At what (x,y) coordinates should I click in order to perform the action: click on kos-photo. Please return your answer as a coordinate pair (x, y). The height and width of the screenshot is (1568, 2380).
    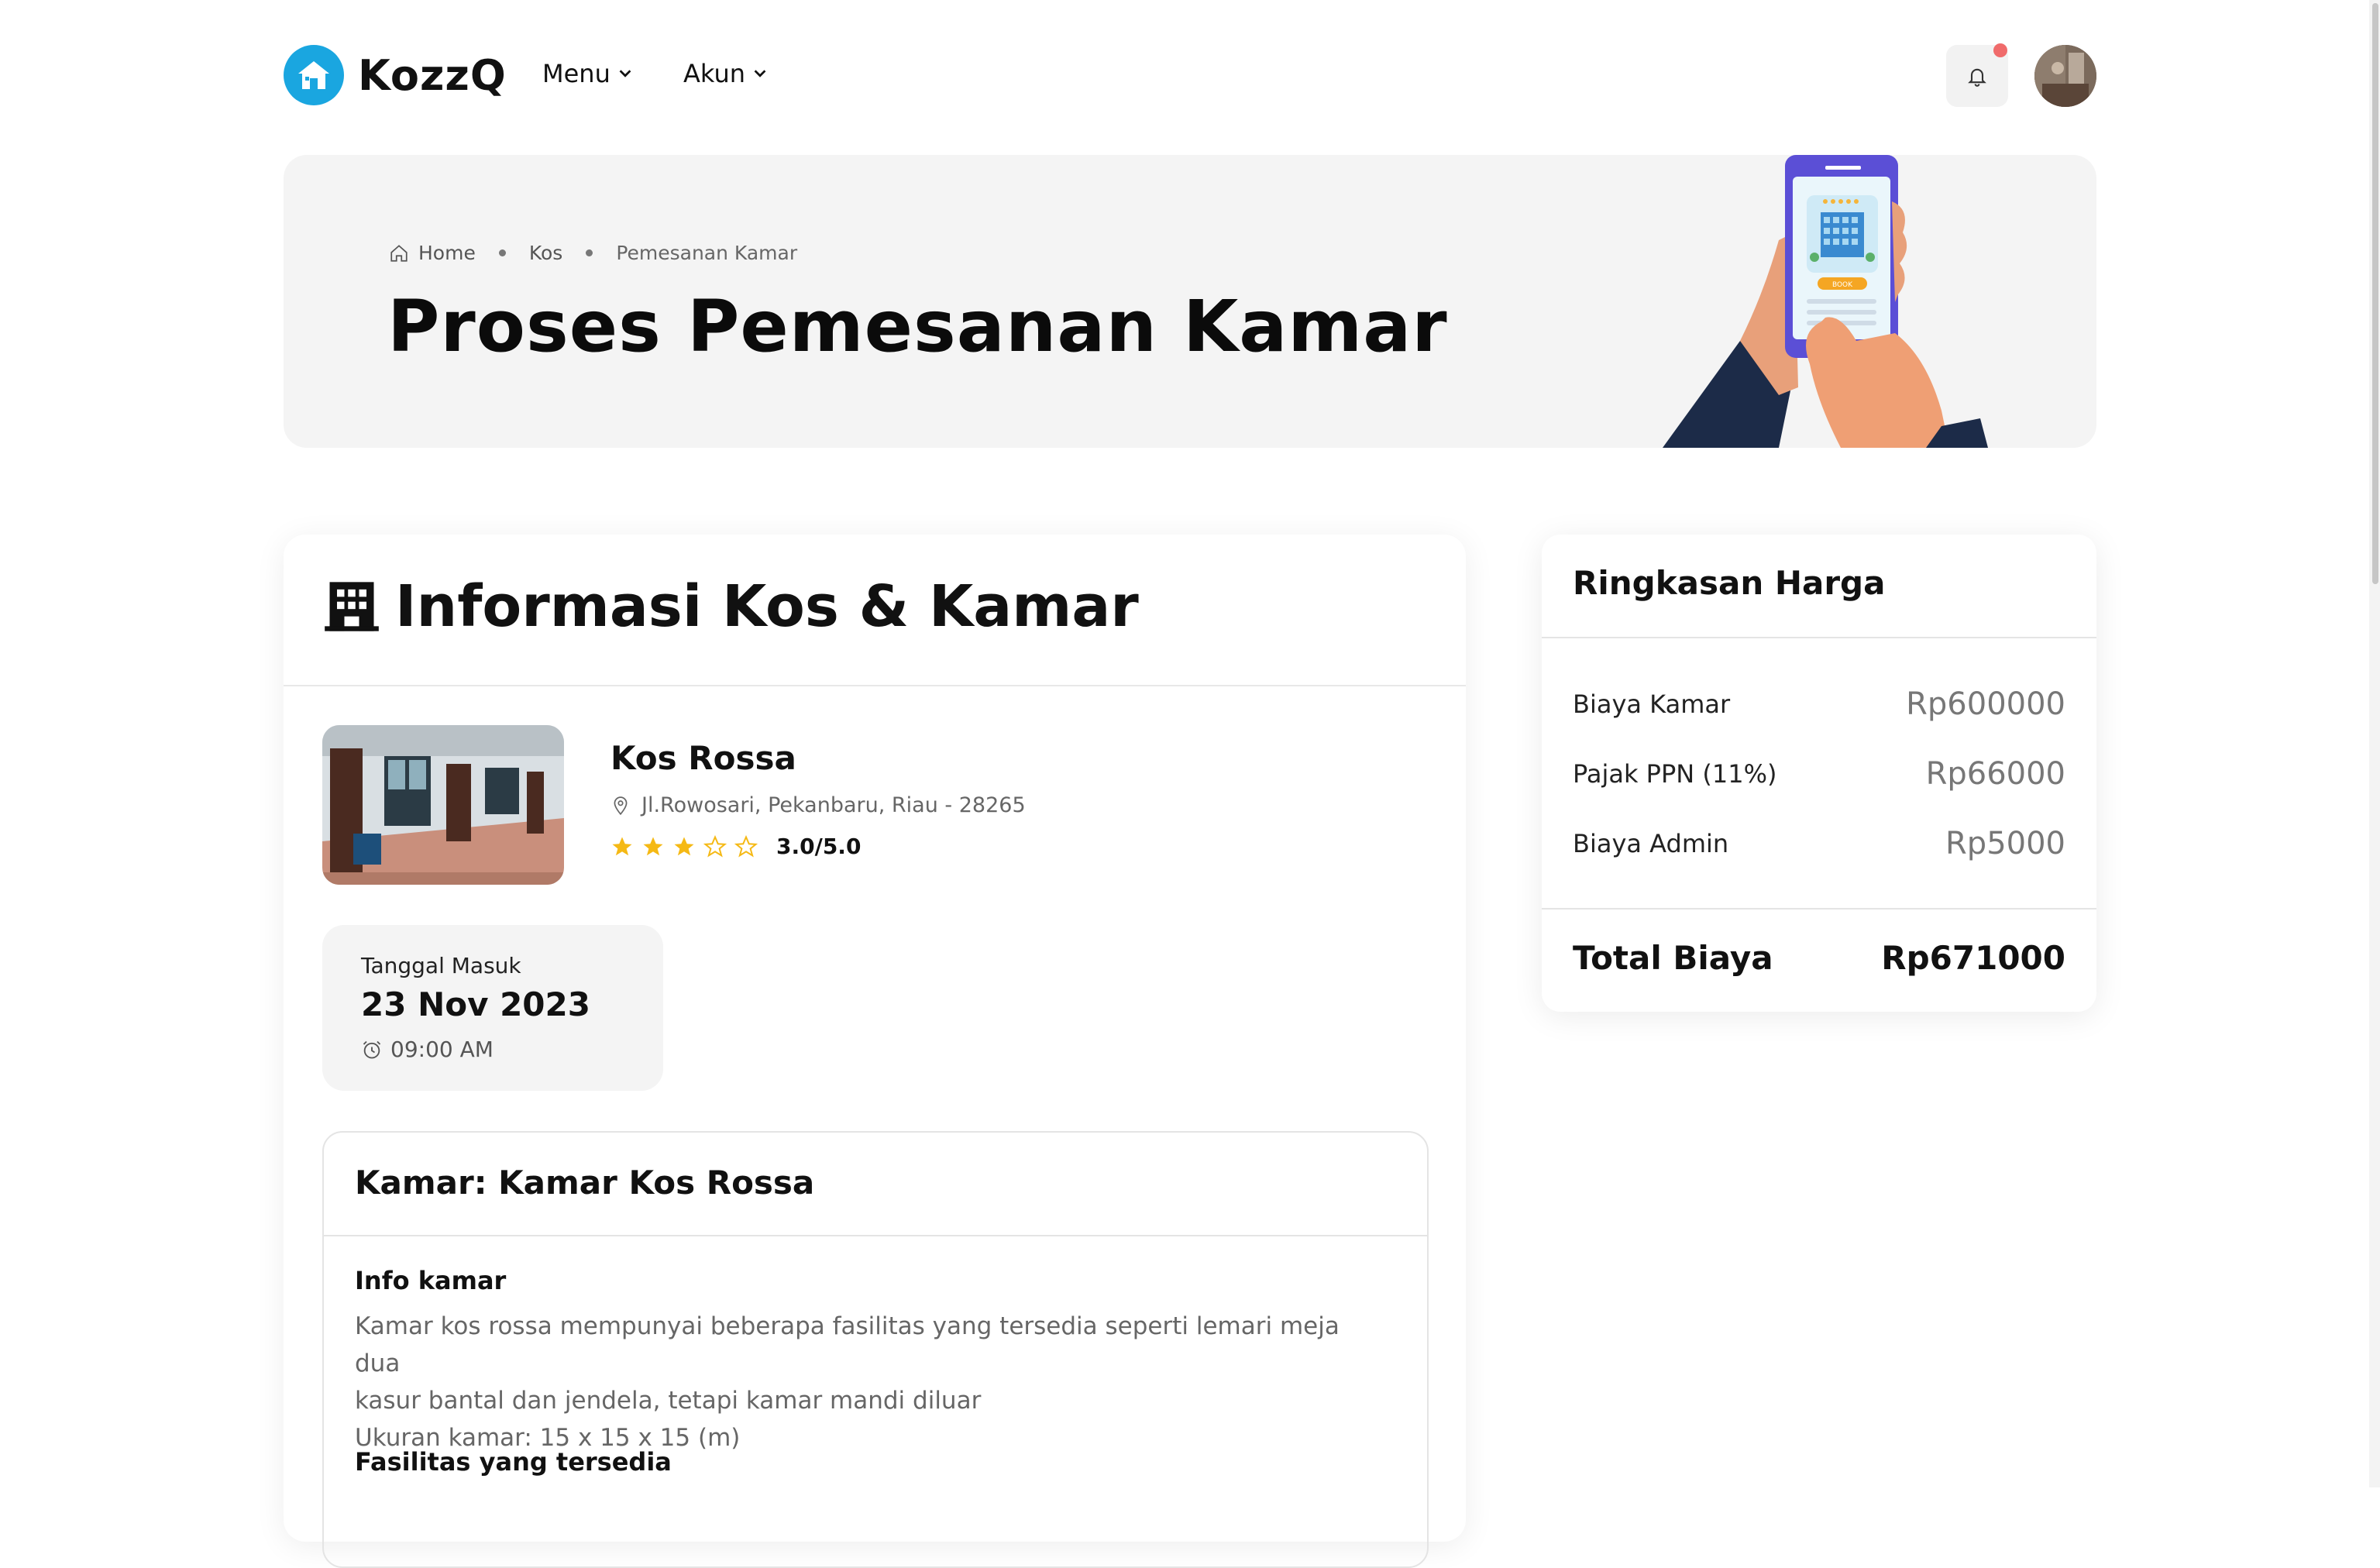
    Looking at the image, I should click on (443, 805).